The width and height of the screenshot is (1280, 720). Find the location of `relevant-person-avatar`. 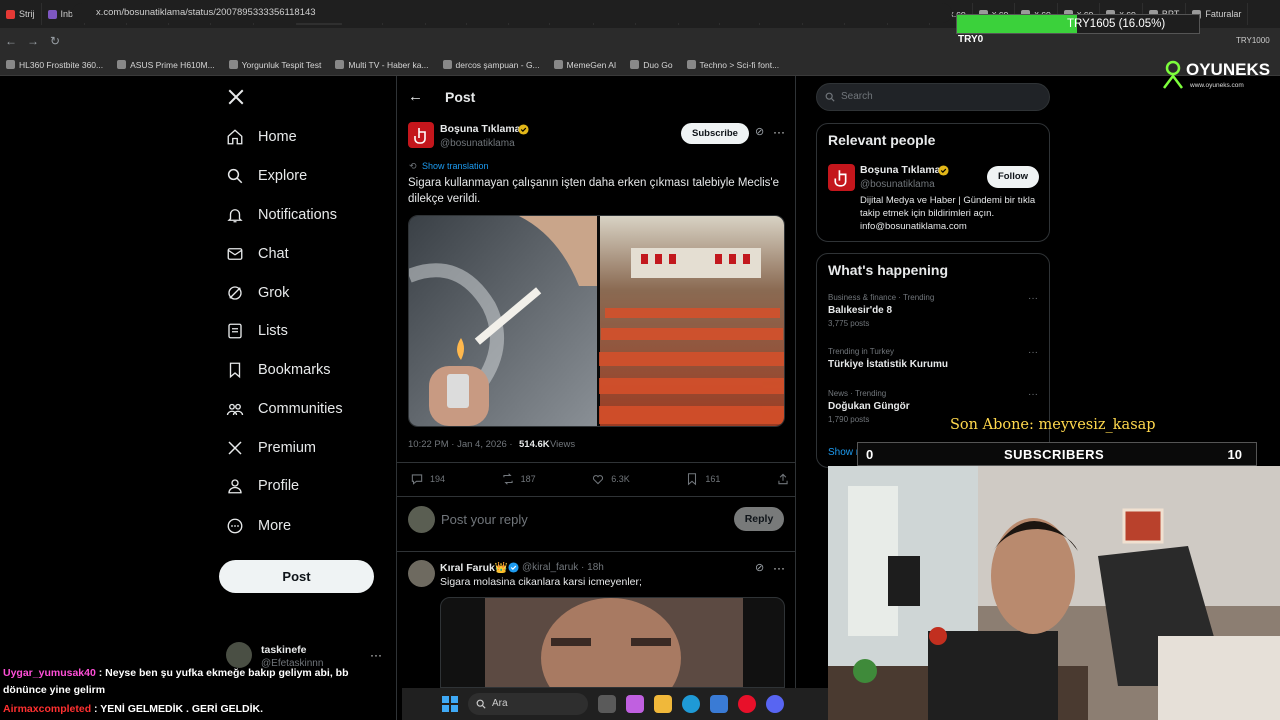

relevant-person-avatar is located at coordinates (841, 177).